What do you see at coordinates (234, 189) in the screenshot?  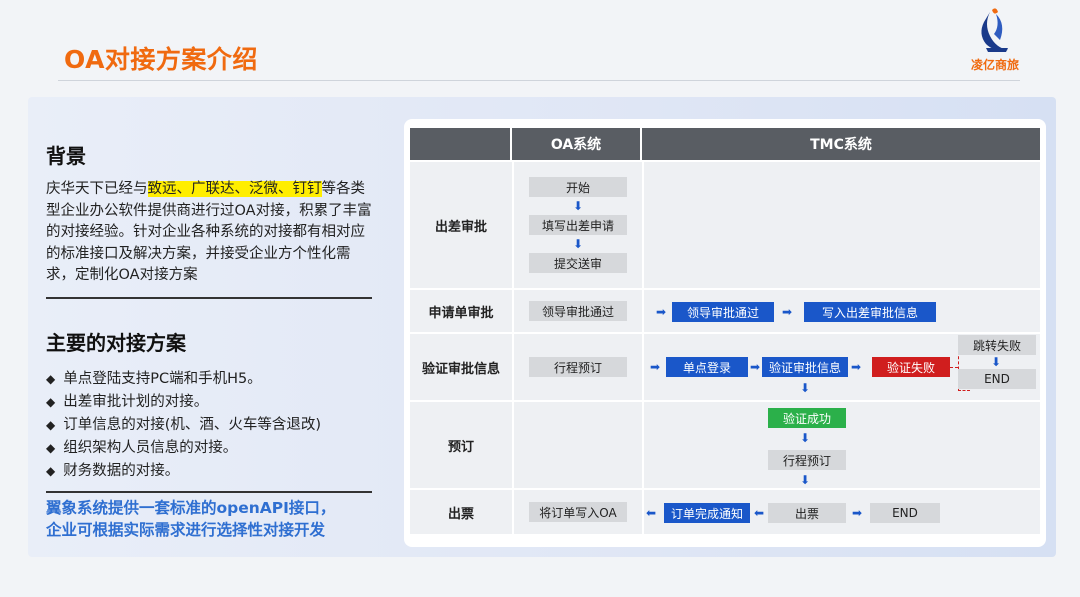 I see `background-text-highlight: 致远、广联达、泛微、钉钉` at bounding box center [234, 189].